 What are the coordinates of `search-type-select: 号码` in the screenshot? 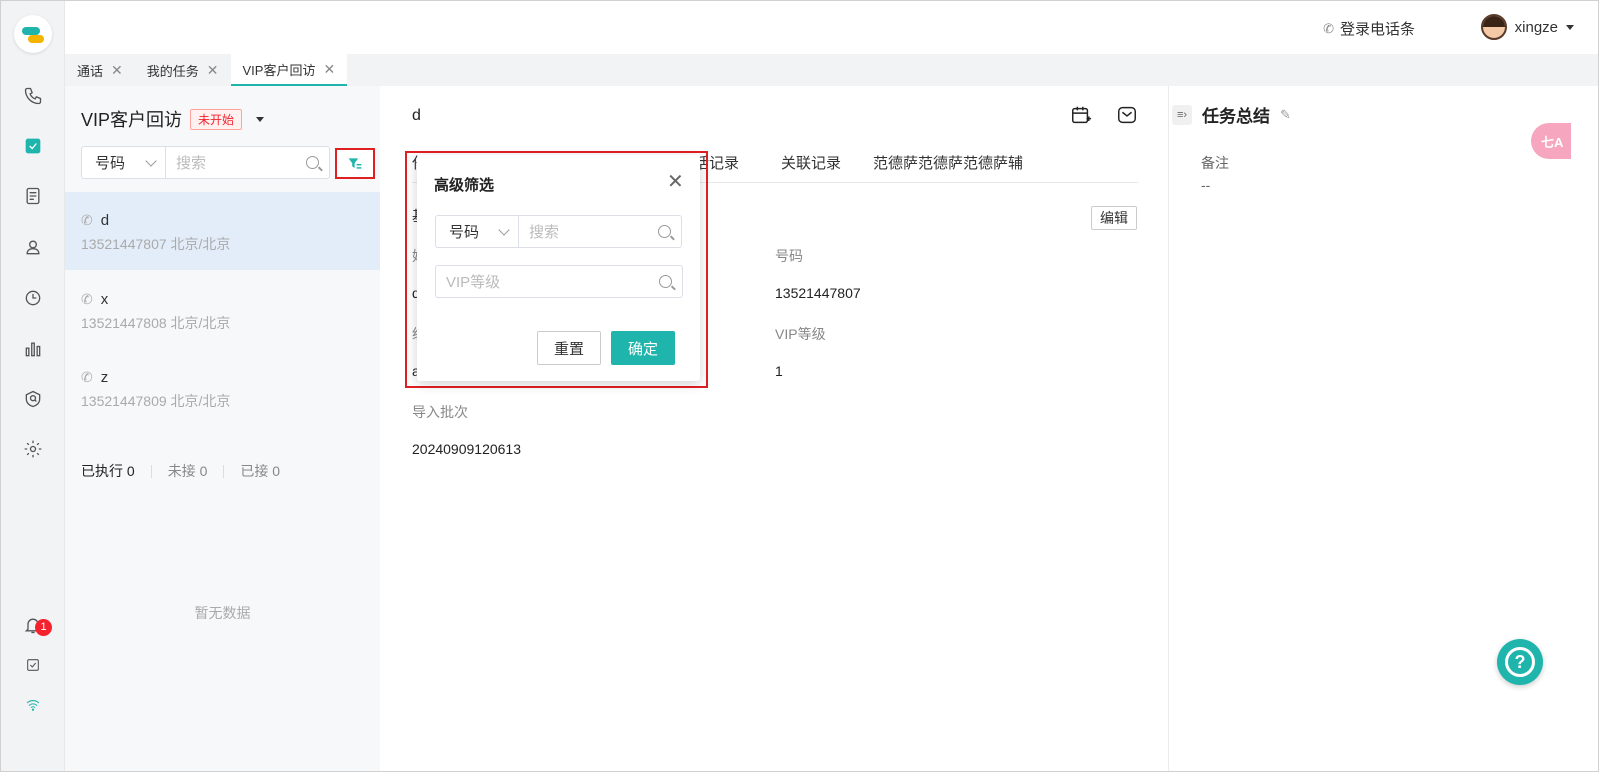 It's located at (123, 162).